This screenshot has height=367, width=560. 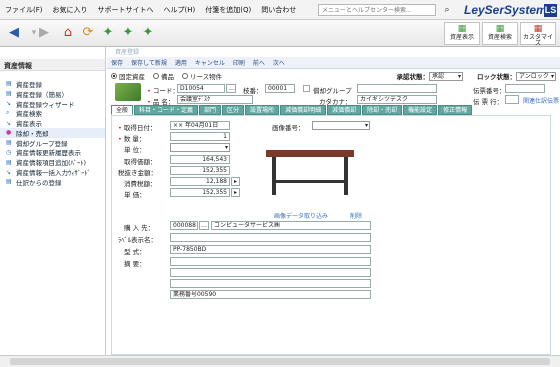 I want to click on search-icon: ⌕, so click(x=447, y=10).